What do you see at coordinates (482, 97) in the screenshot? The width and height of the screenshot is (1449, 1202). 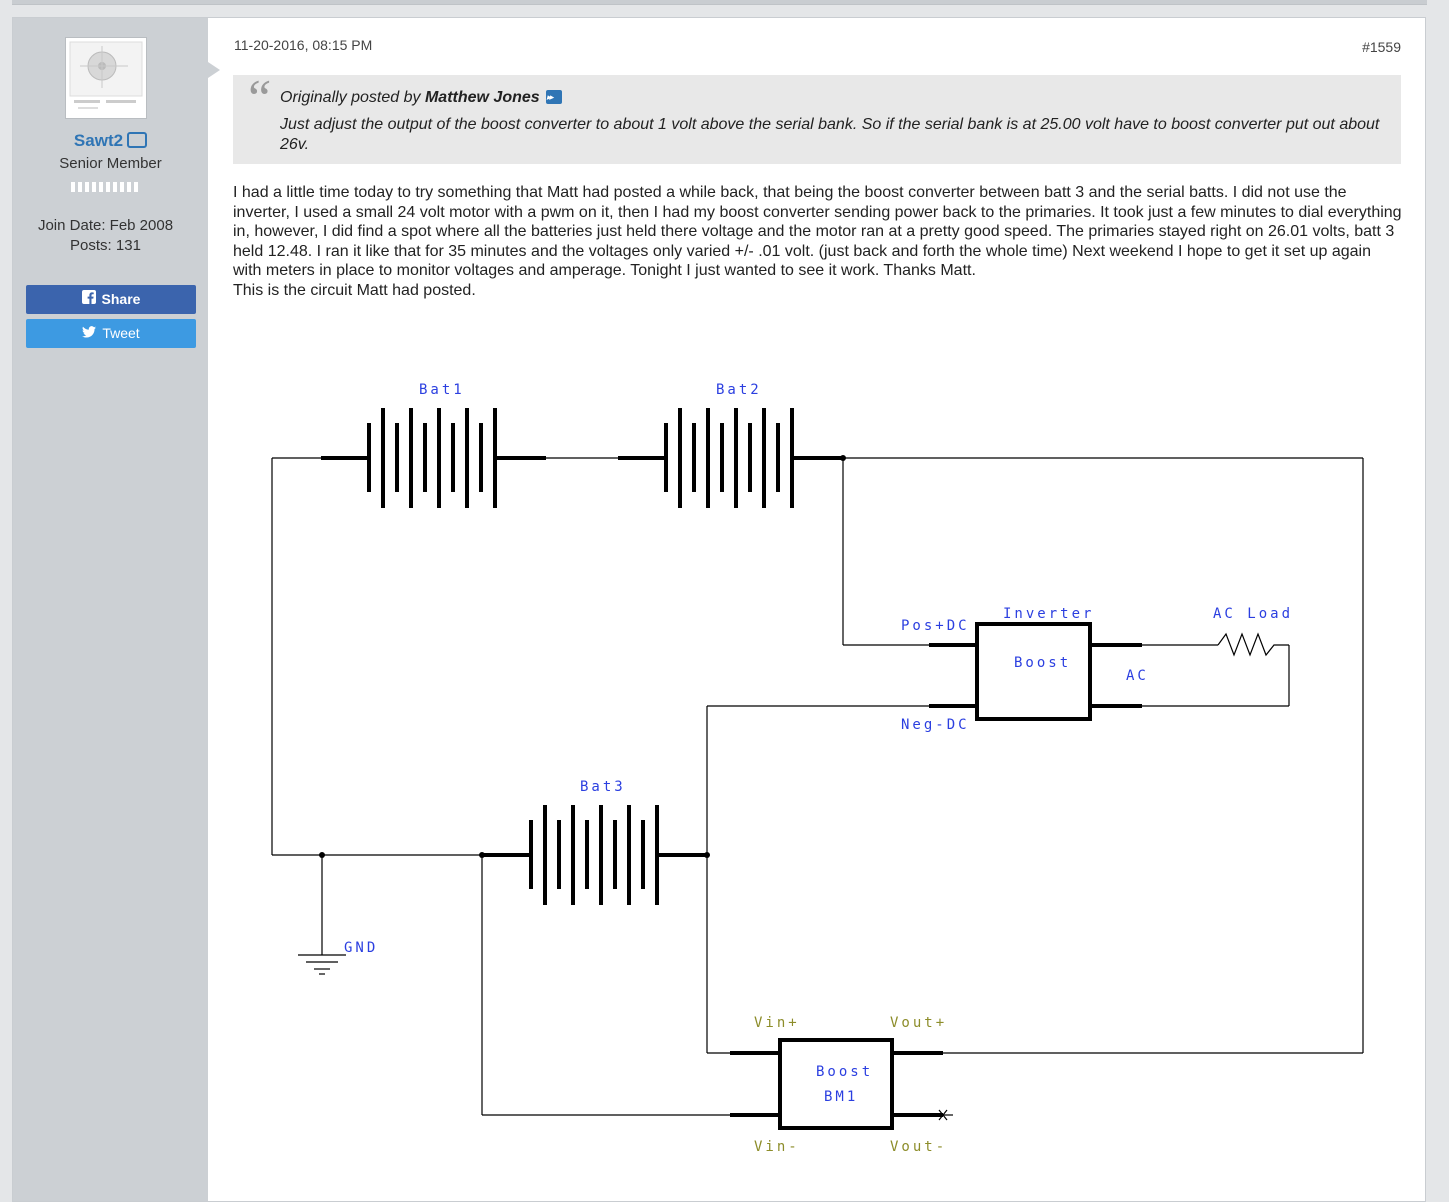 I see `quote-author: Matthew Jones` at bounding box center [482, 97].